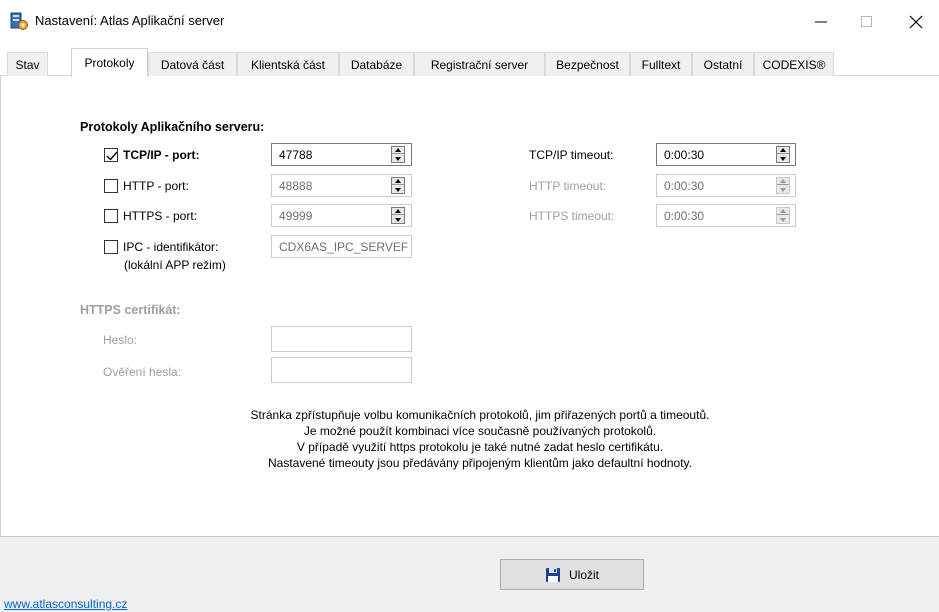  What do you see at coordinates (552, 574) in the screenshot?
I see `floppy-disk-icon` at bounding box center [552, 574].